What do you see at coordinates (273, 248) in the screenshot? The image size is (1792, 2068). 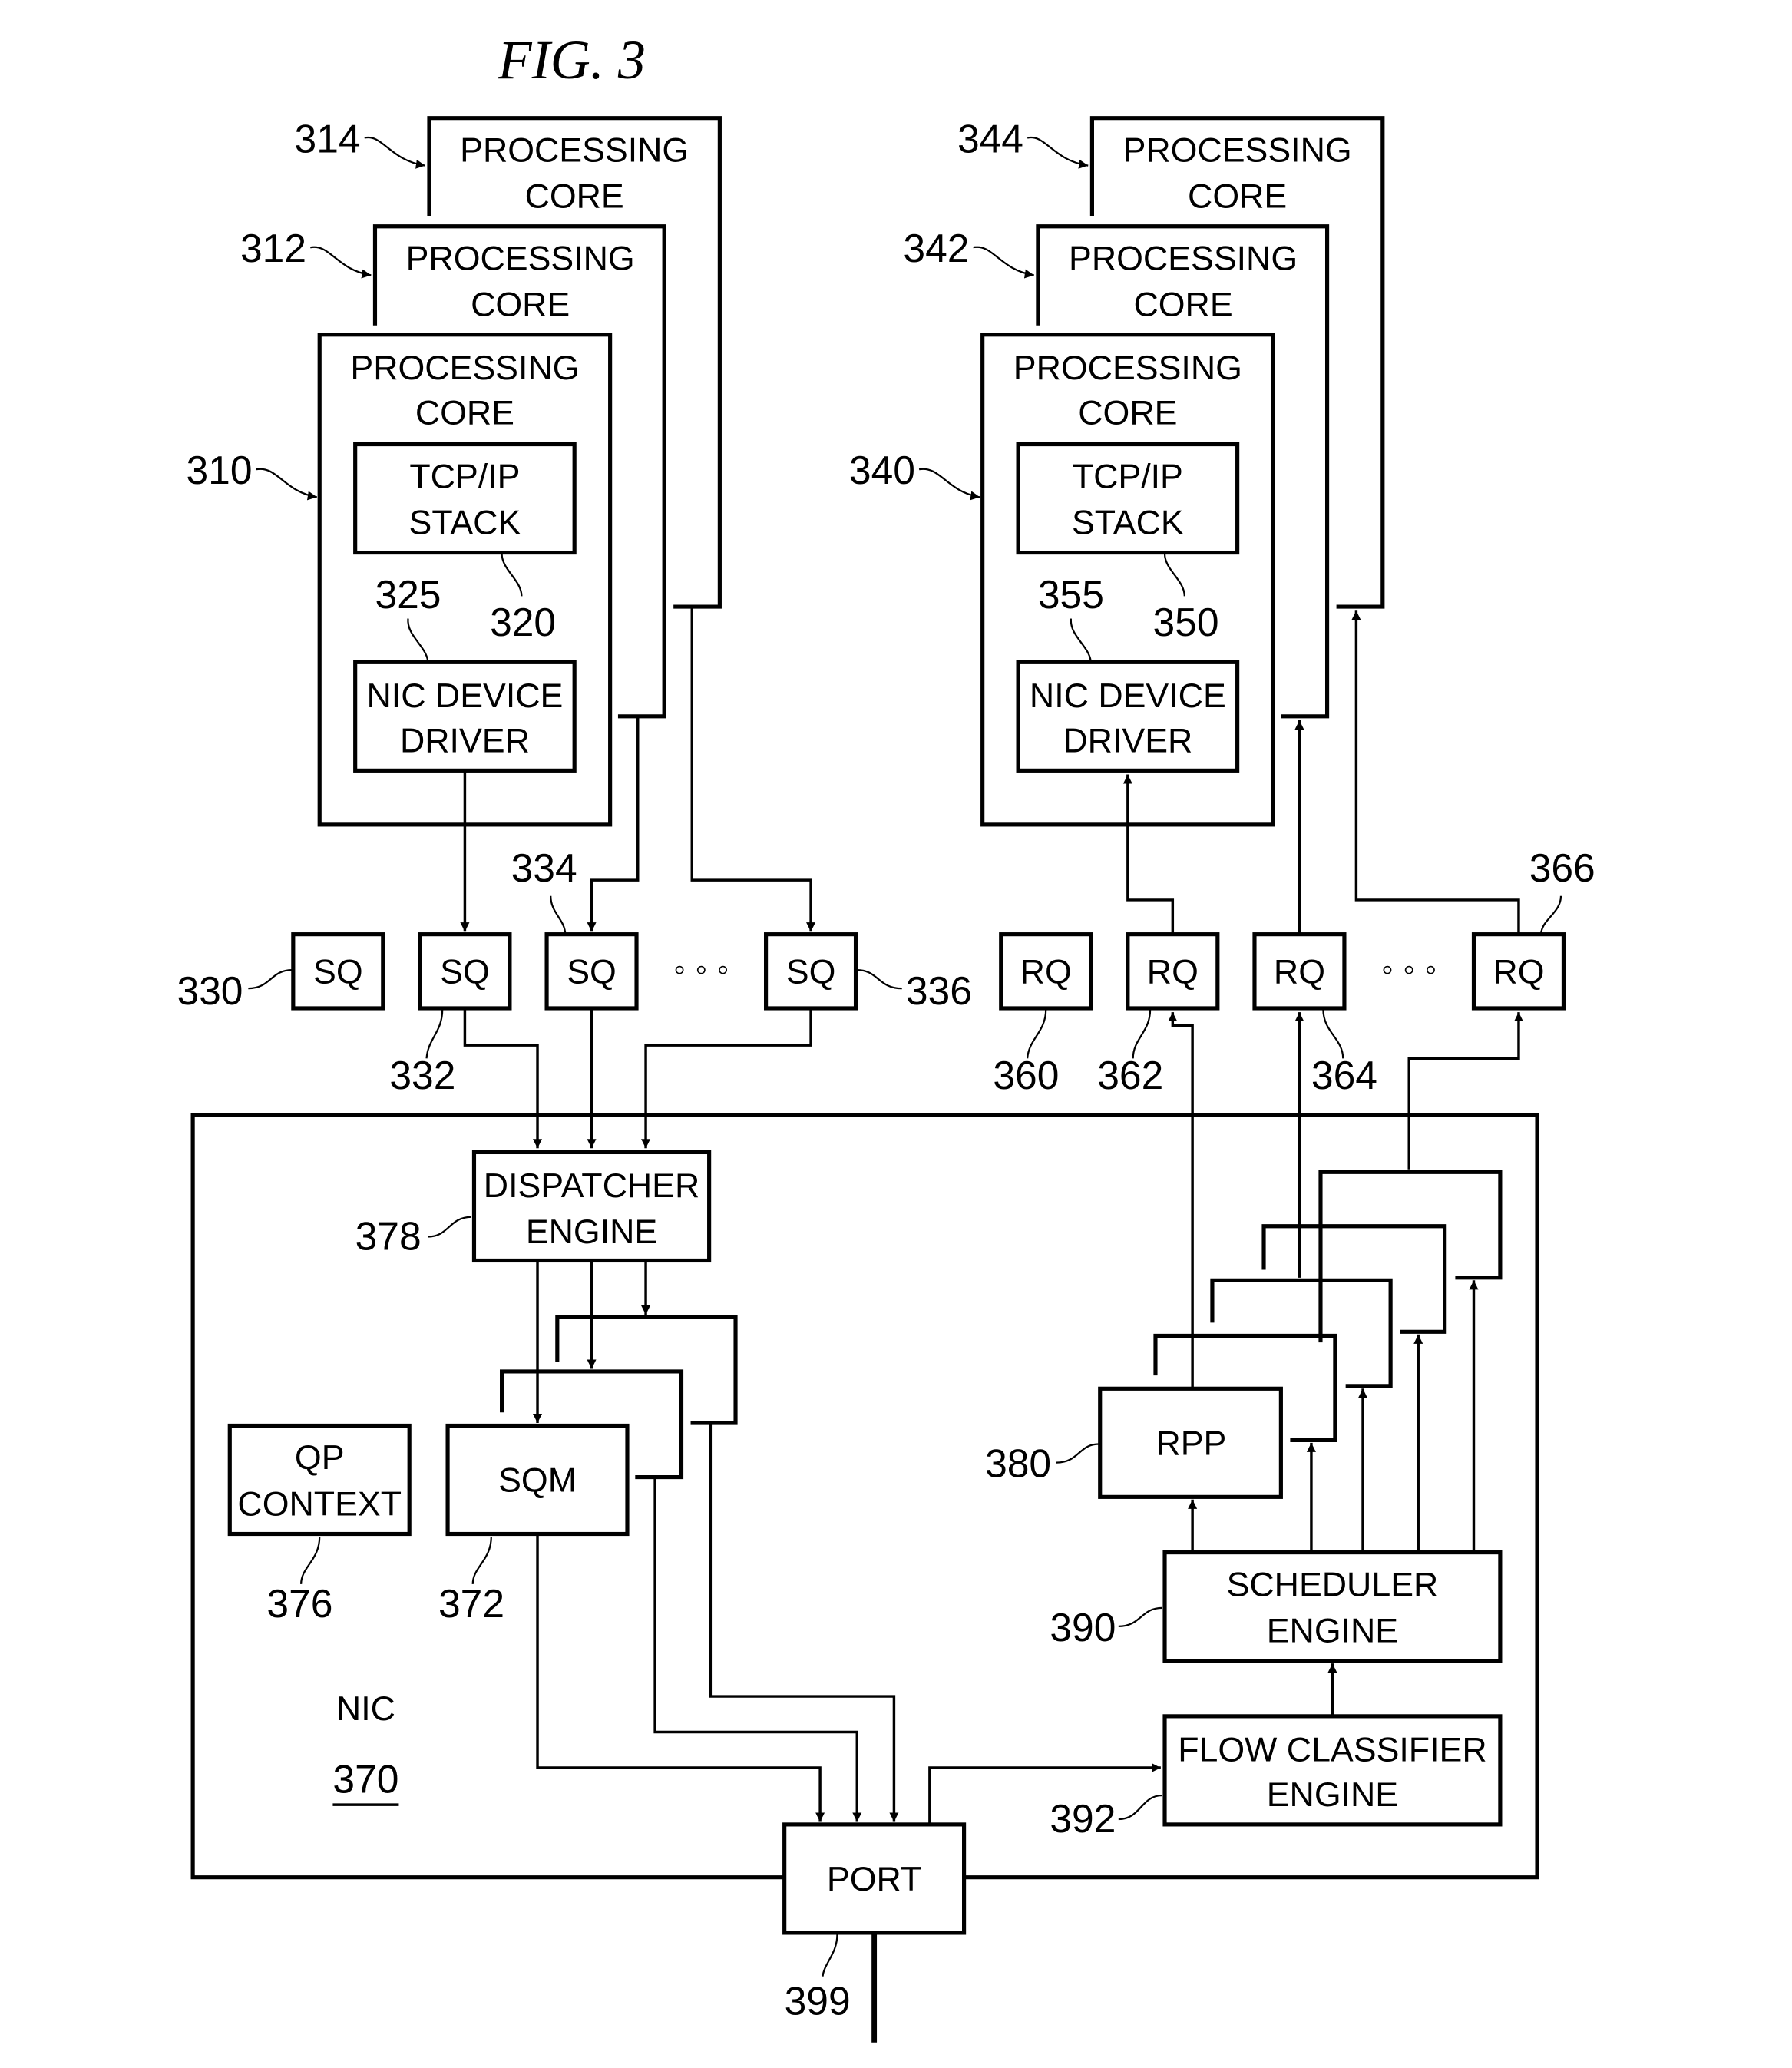 I see `ref-312: 312` at bounding box center [273, 248].